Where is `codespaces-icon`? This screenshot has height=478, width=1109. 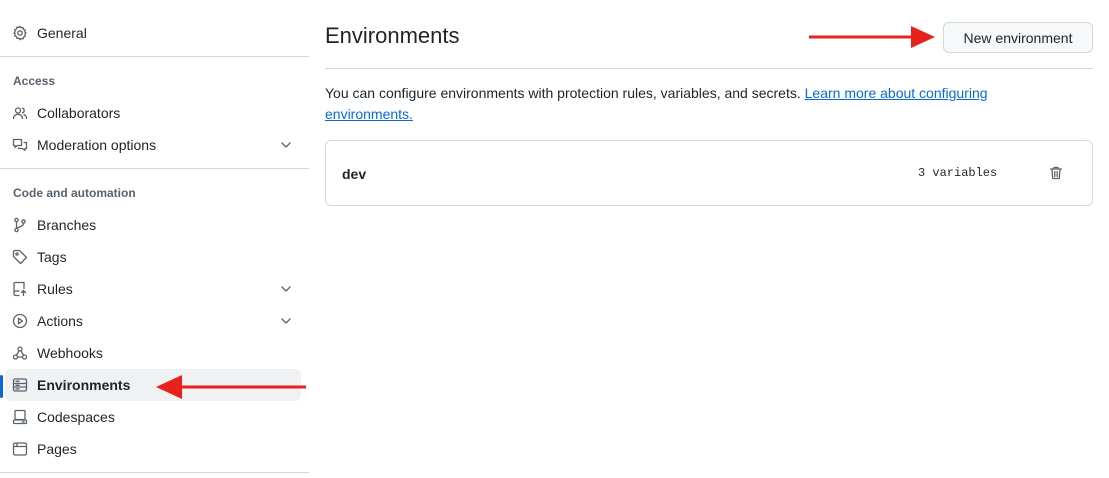
codespaces-icon is located at coordinates (20, 417).